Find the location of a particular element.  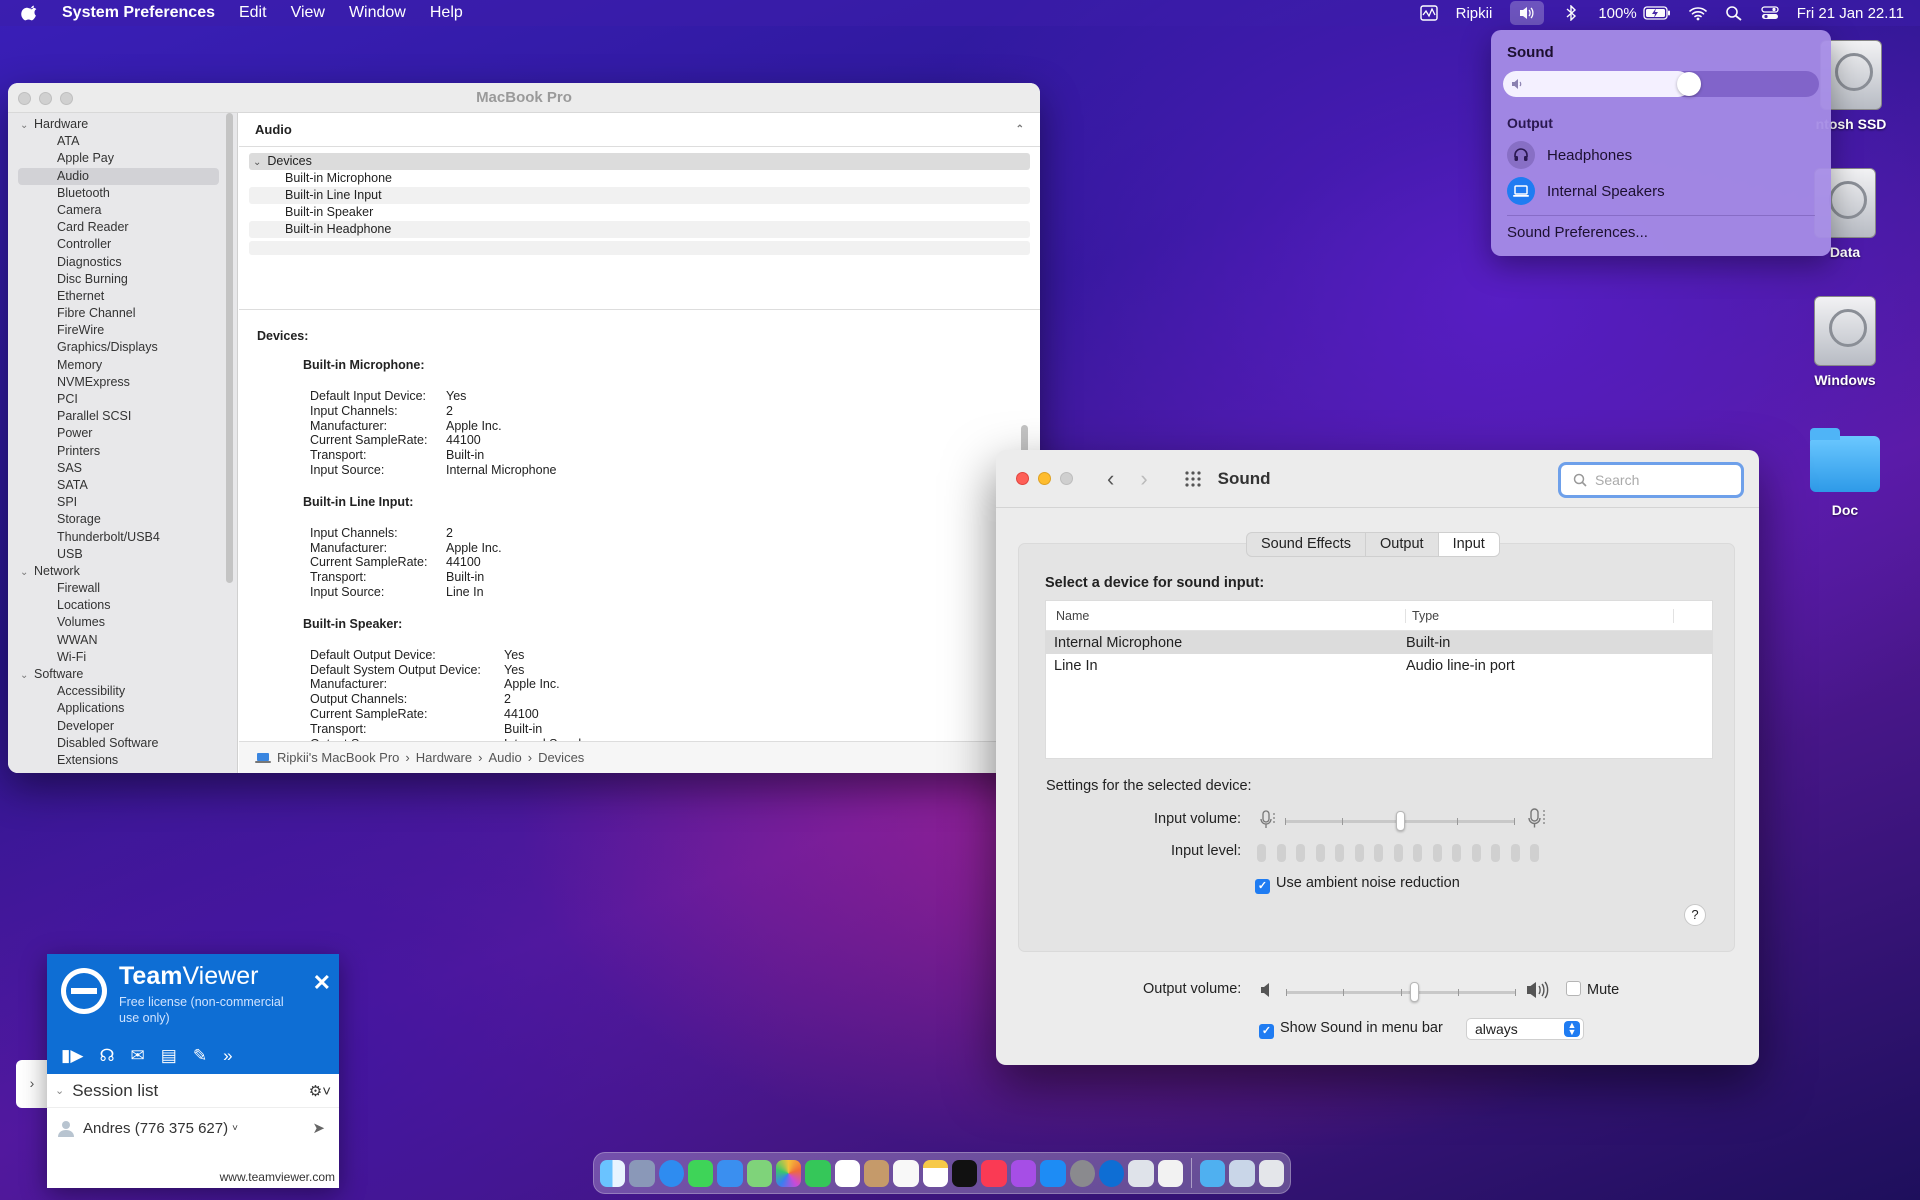

safari-icon is located at coordinates (671, 1173).